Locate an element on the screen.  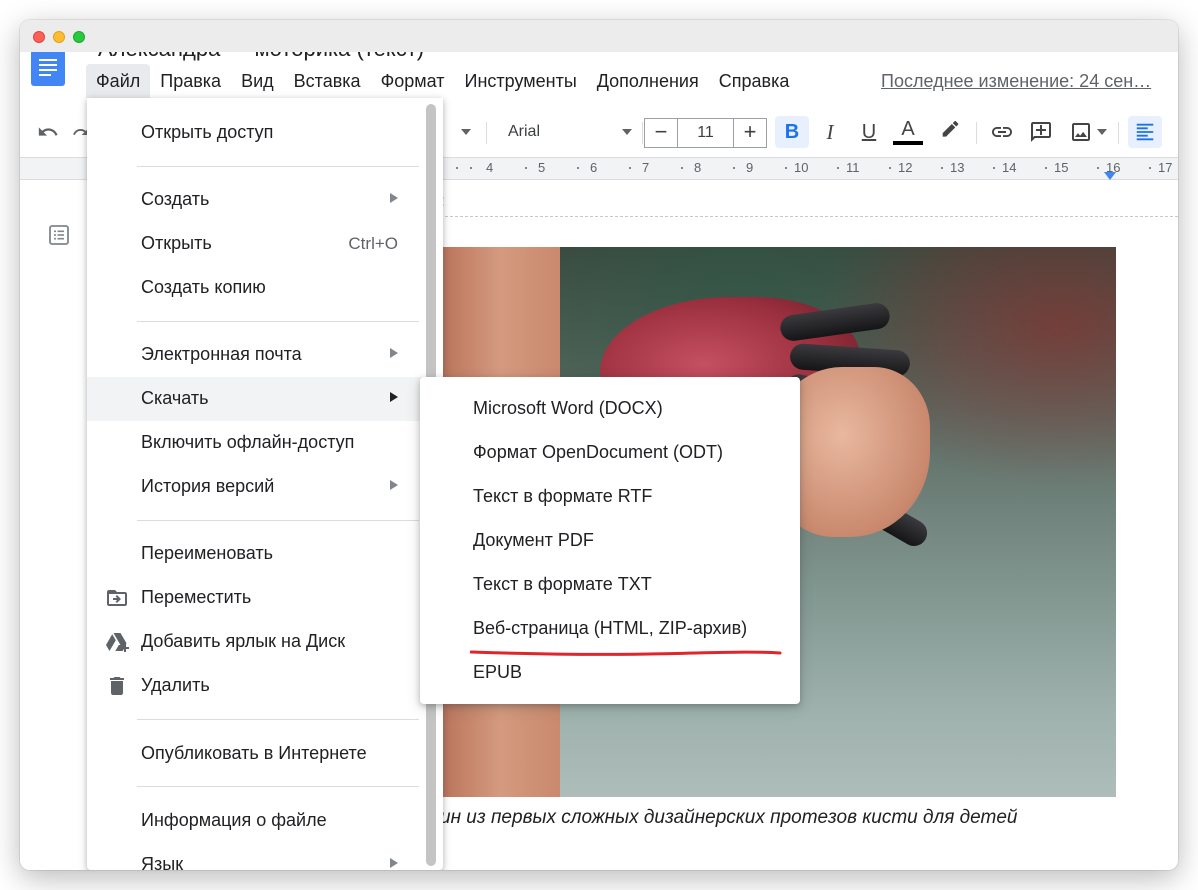
ruler-number: 13 is located at coordinates (957, 167).